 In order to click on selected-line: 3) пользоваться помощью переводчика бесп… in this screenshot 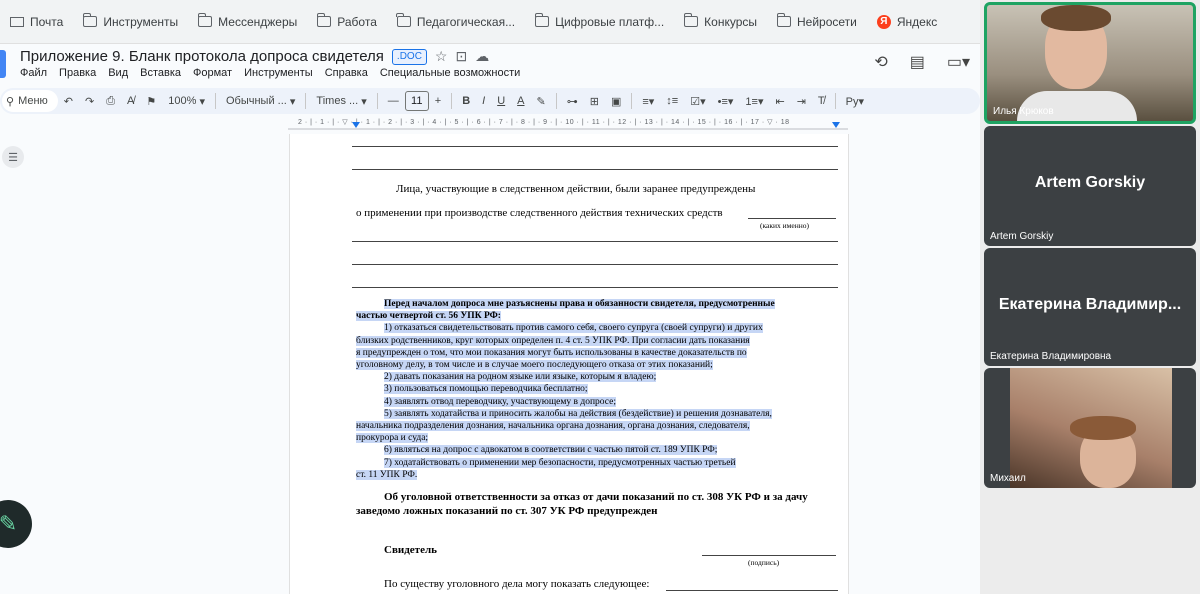, I will do `click(486, 389)`.